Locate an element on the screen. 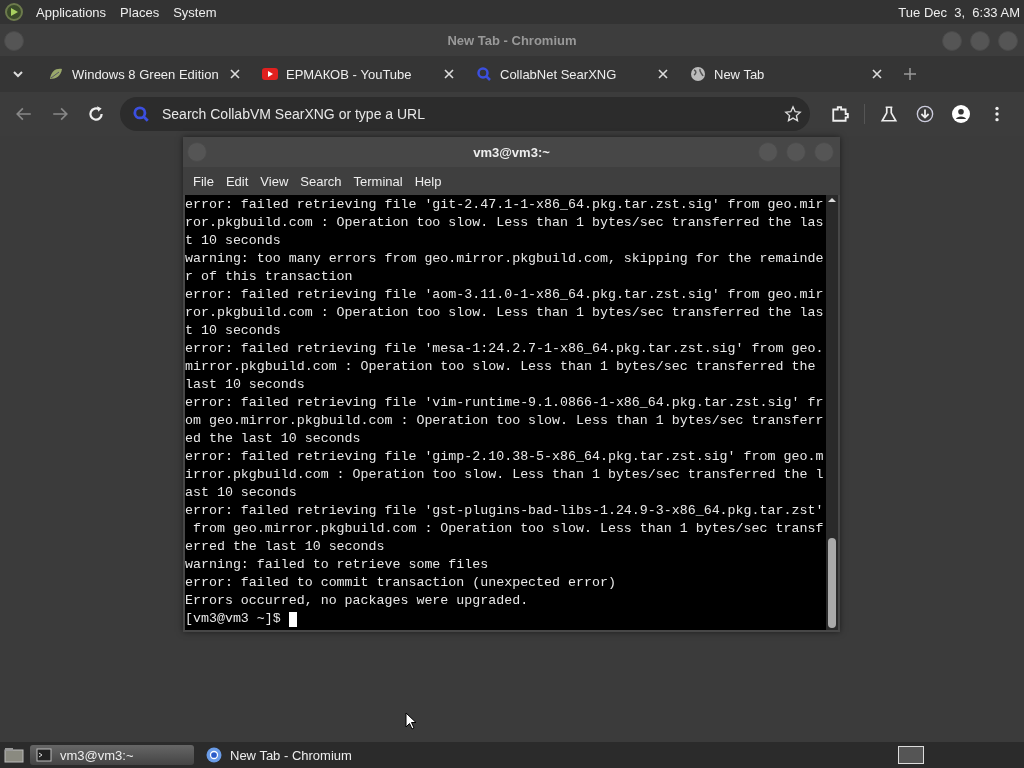  window-title: New Tab - Chromium is located at coordinates (512, 40).